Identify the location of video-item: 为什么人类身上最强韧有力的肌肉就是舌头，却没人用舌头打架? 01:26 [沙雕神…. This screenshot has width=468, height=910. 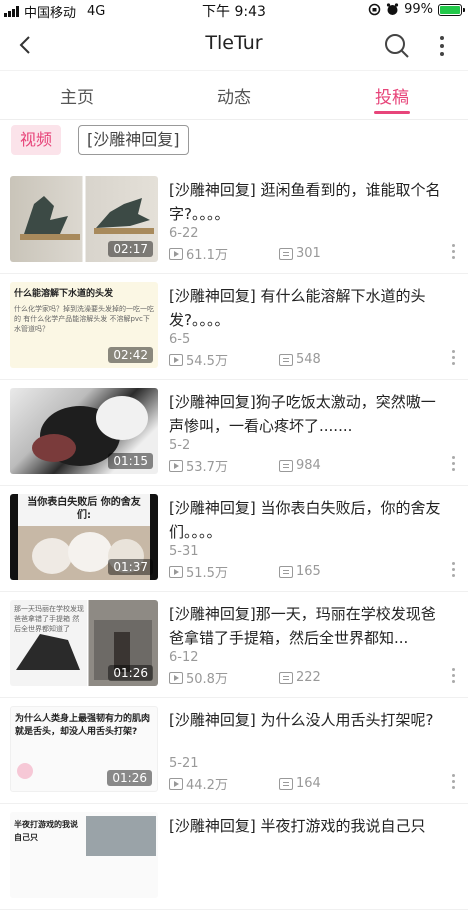
(234, 751).